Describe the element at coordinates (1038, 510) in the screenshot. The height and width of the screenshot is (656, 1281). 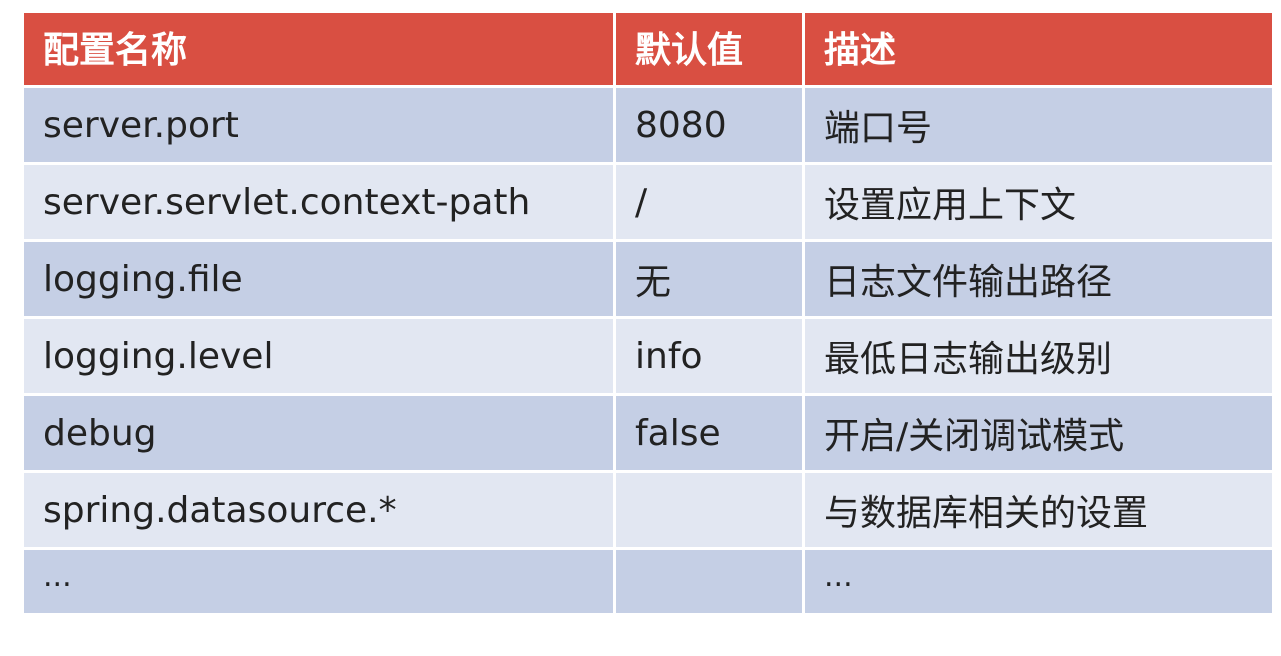
I see `description-cell: 与数据库相关的设置` at that location.